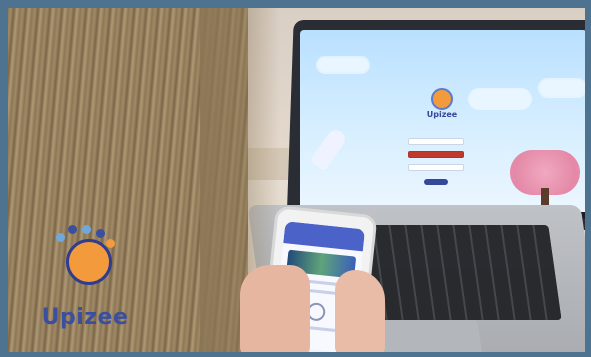 The width and height of the screenshot is (591, 357). Describe the element at coordinates (442, 99) in the screenshot. I see `logo-mark-icon` at that location.